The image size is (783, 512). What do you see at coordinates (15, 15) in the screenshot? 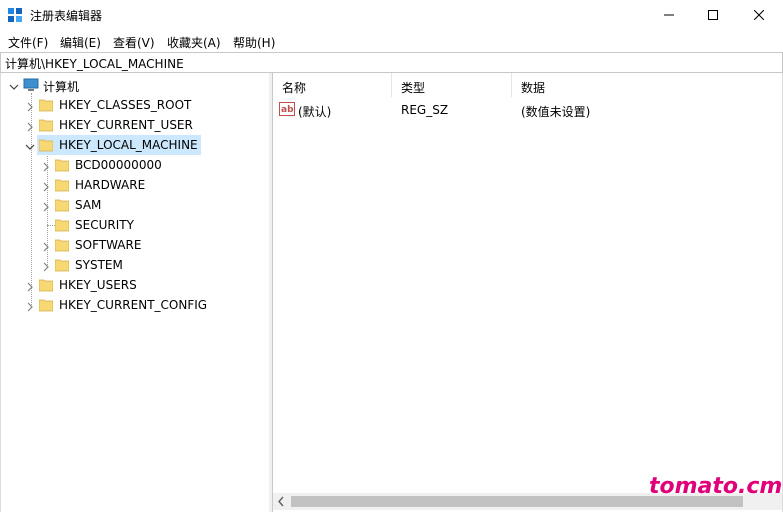
I see `regedit-icon` at bounding box center [15, 15].